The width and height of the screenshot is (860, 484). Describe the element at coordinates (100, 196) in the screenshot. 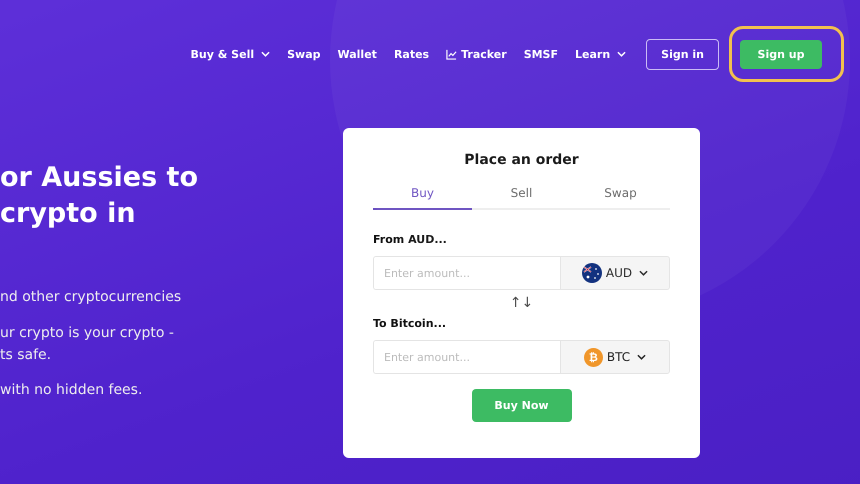

I see `hero-headline: or Aussies to crypto in` at that location.